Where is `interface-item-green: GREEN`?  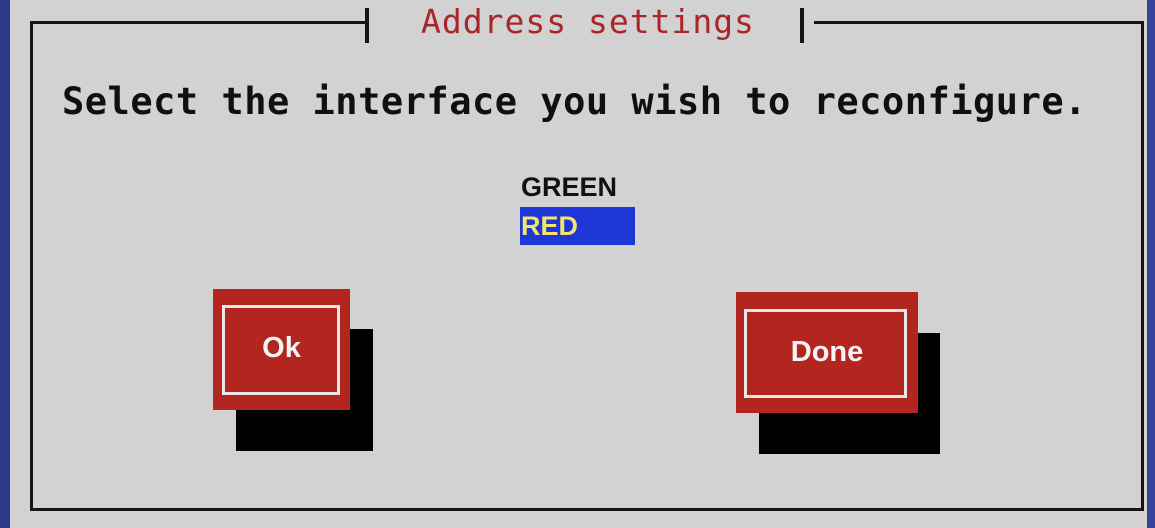
interface-item-green: GREEN is located at coordinates (568, 187).